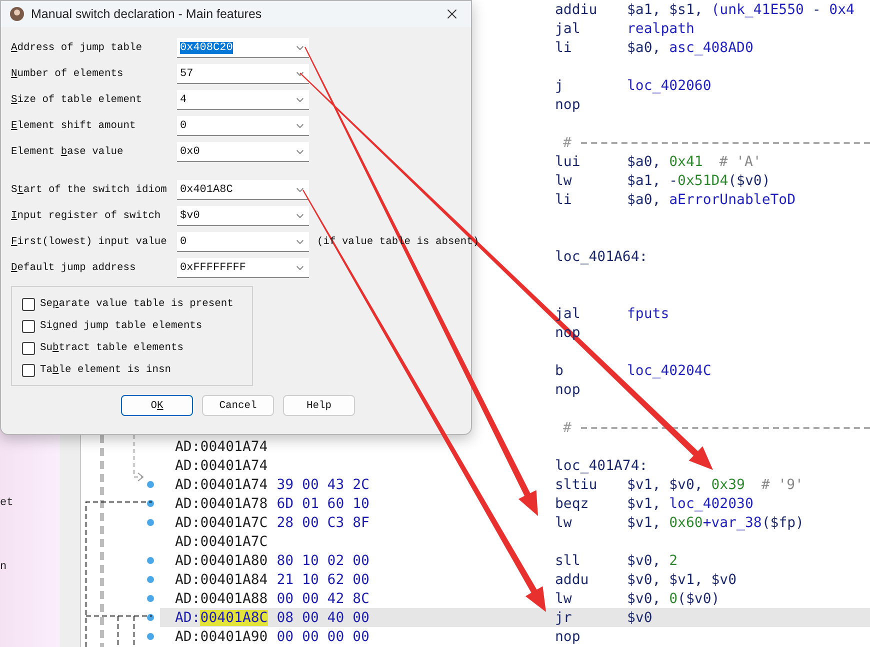  I want to click on label-text: loc_401A64:, so click(601, 256).